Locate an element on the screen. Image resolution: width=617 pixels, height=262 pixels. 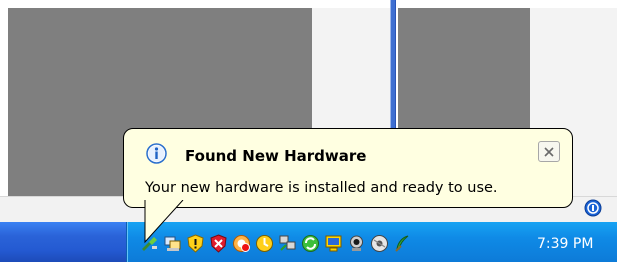
media-disc-icon is located at coordinates (379, 243).